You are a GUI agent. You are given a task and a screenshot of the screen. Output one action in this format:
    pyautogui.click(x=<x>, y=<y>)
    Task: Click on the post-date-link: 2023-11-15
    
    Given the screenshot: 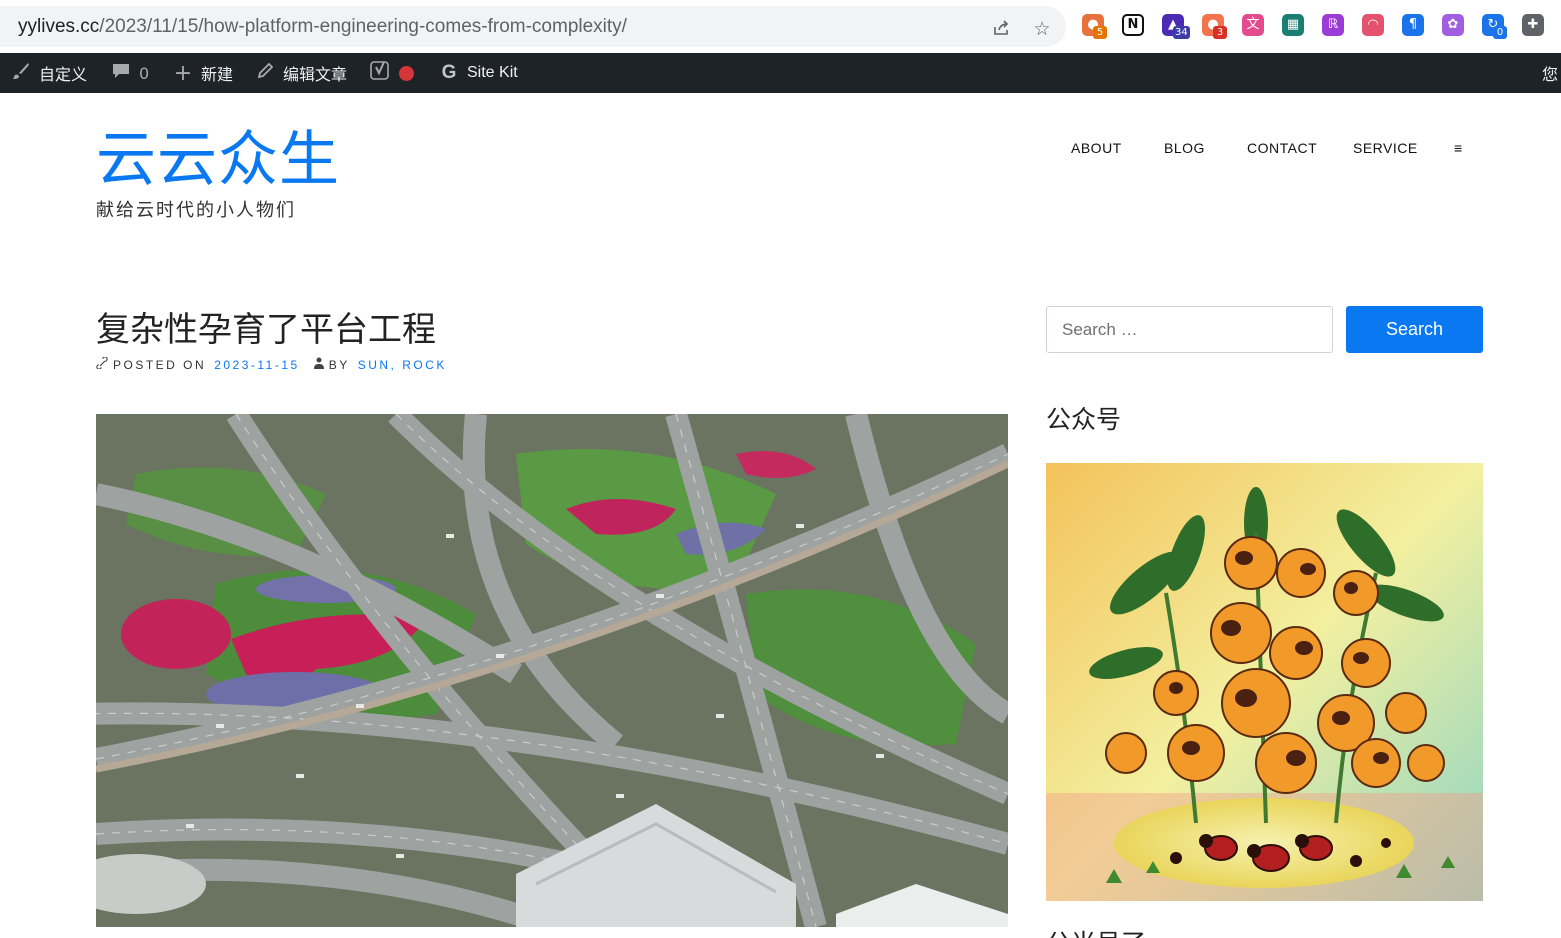 What is the action you would take?
    pyautogui.click(x=257, y=365)
    